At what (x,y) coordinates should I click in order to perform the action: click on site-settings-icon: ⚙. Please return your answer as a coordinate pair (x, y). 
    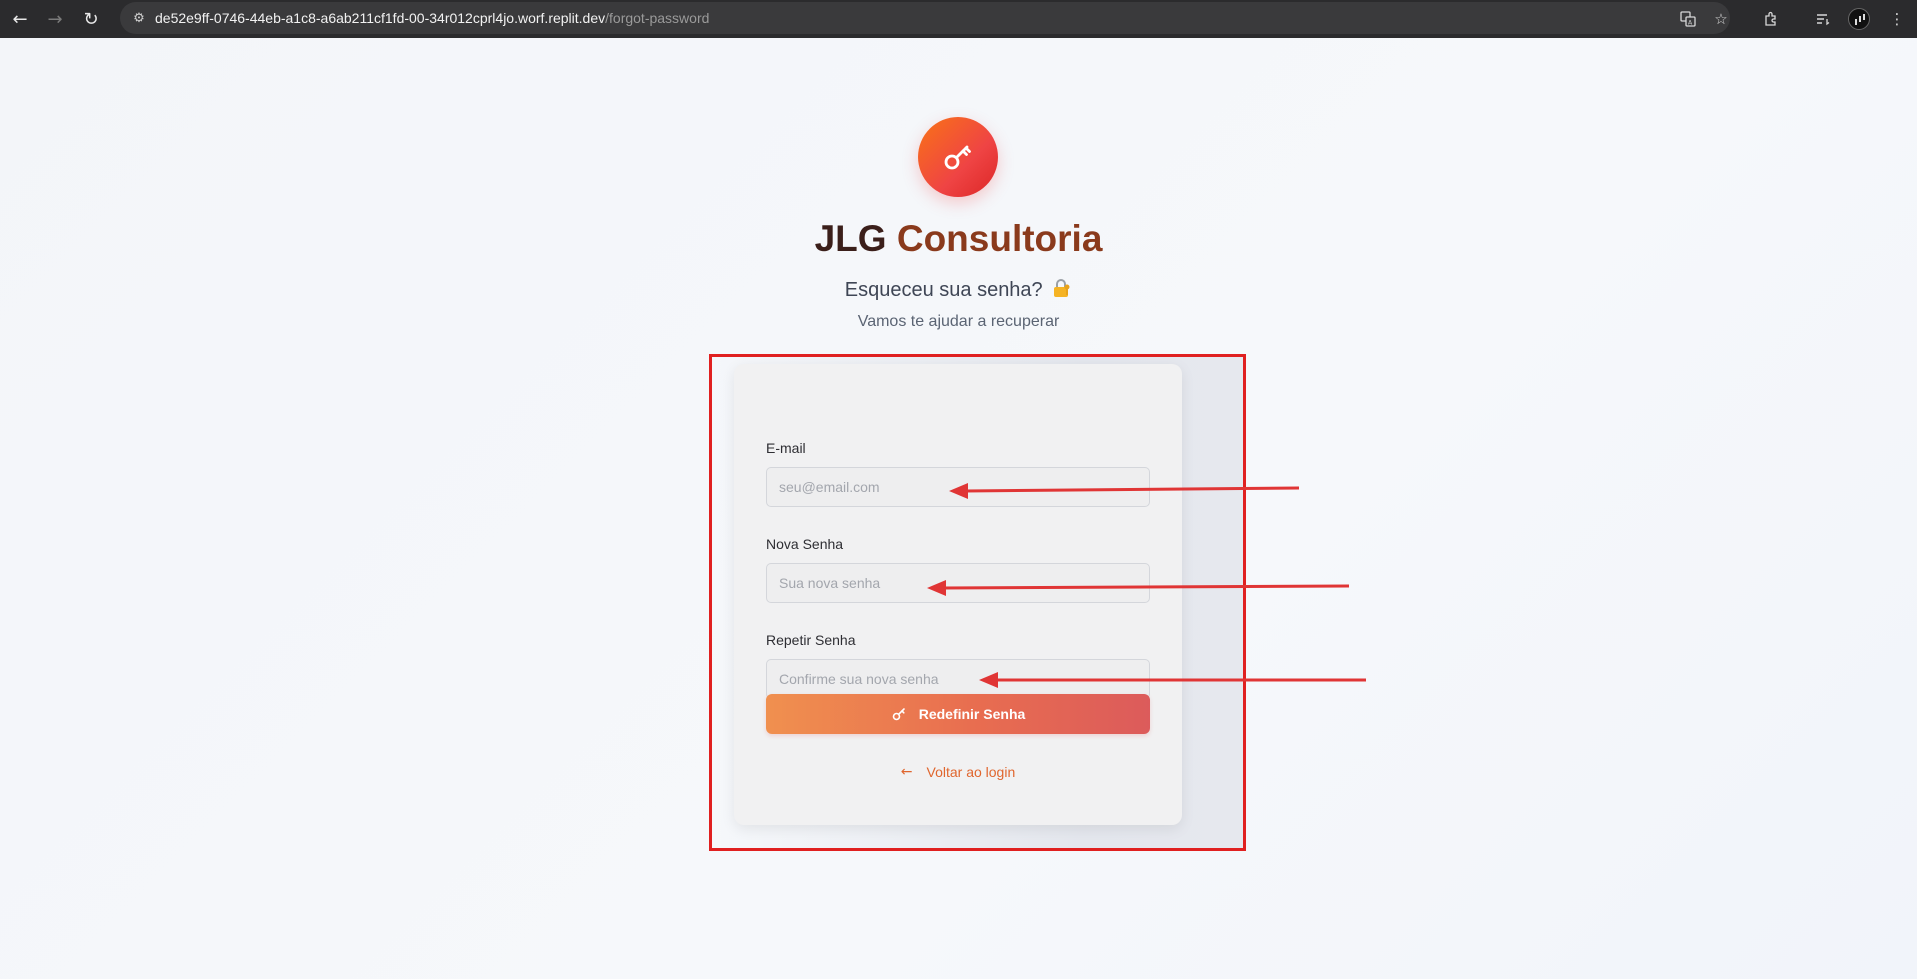
    Looking at the image, I should click on (139, 18).